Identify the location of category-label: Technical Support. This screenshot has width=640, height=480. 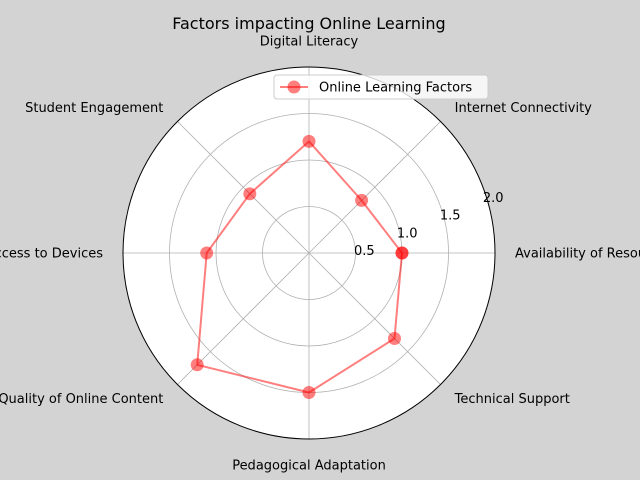
(512, 399).